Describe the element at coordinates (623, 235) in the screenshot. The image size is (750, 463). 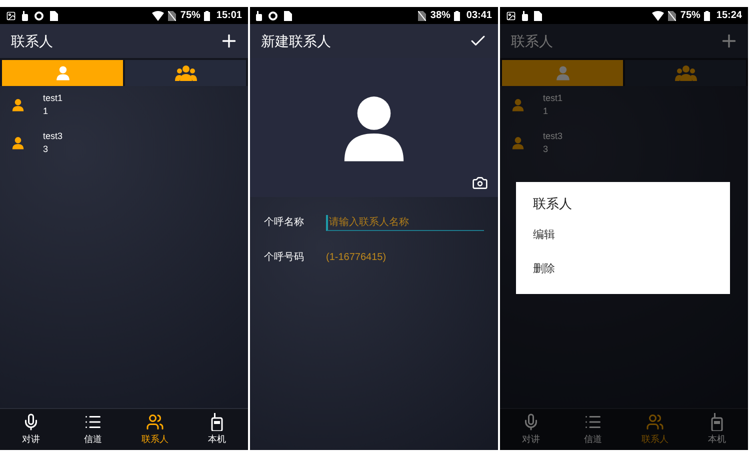
I see `menu-item: 编辑` at that location.